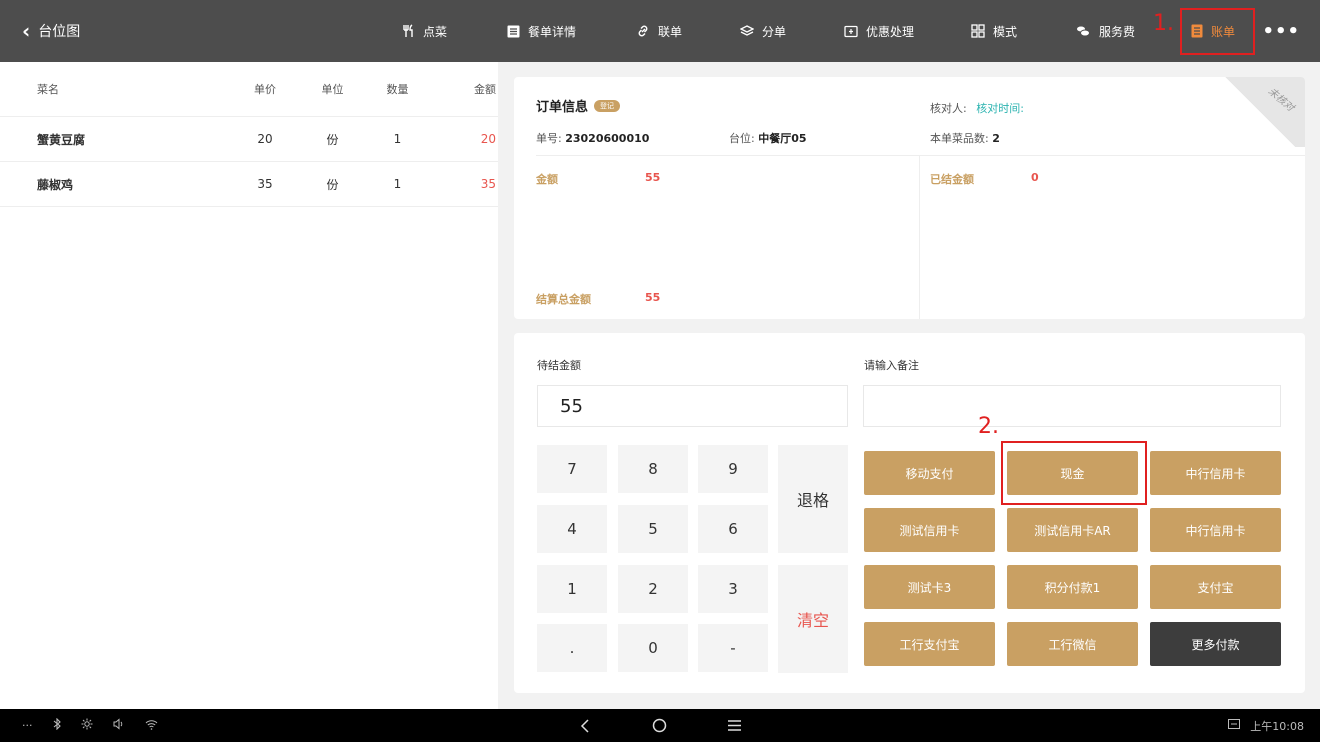 The image size is (1320, 742). Describe the element at coordinates (929, 644) in the screenshot. I see `pay-icbc-alipay-button: 工行支付宝` at that location.